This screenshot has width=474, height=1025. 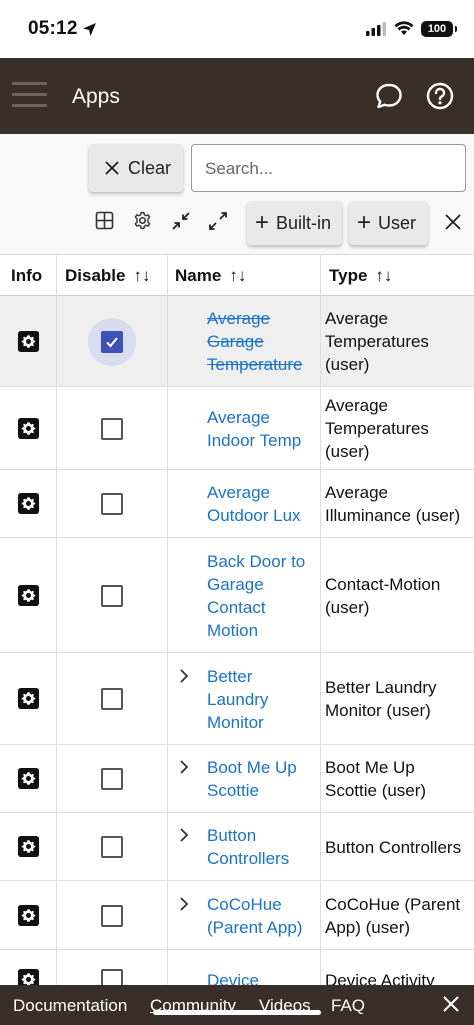 I want to click on app-name-line: Motion, so click(x=233, y=630).